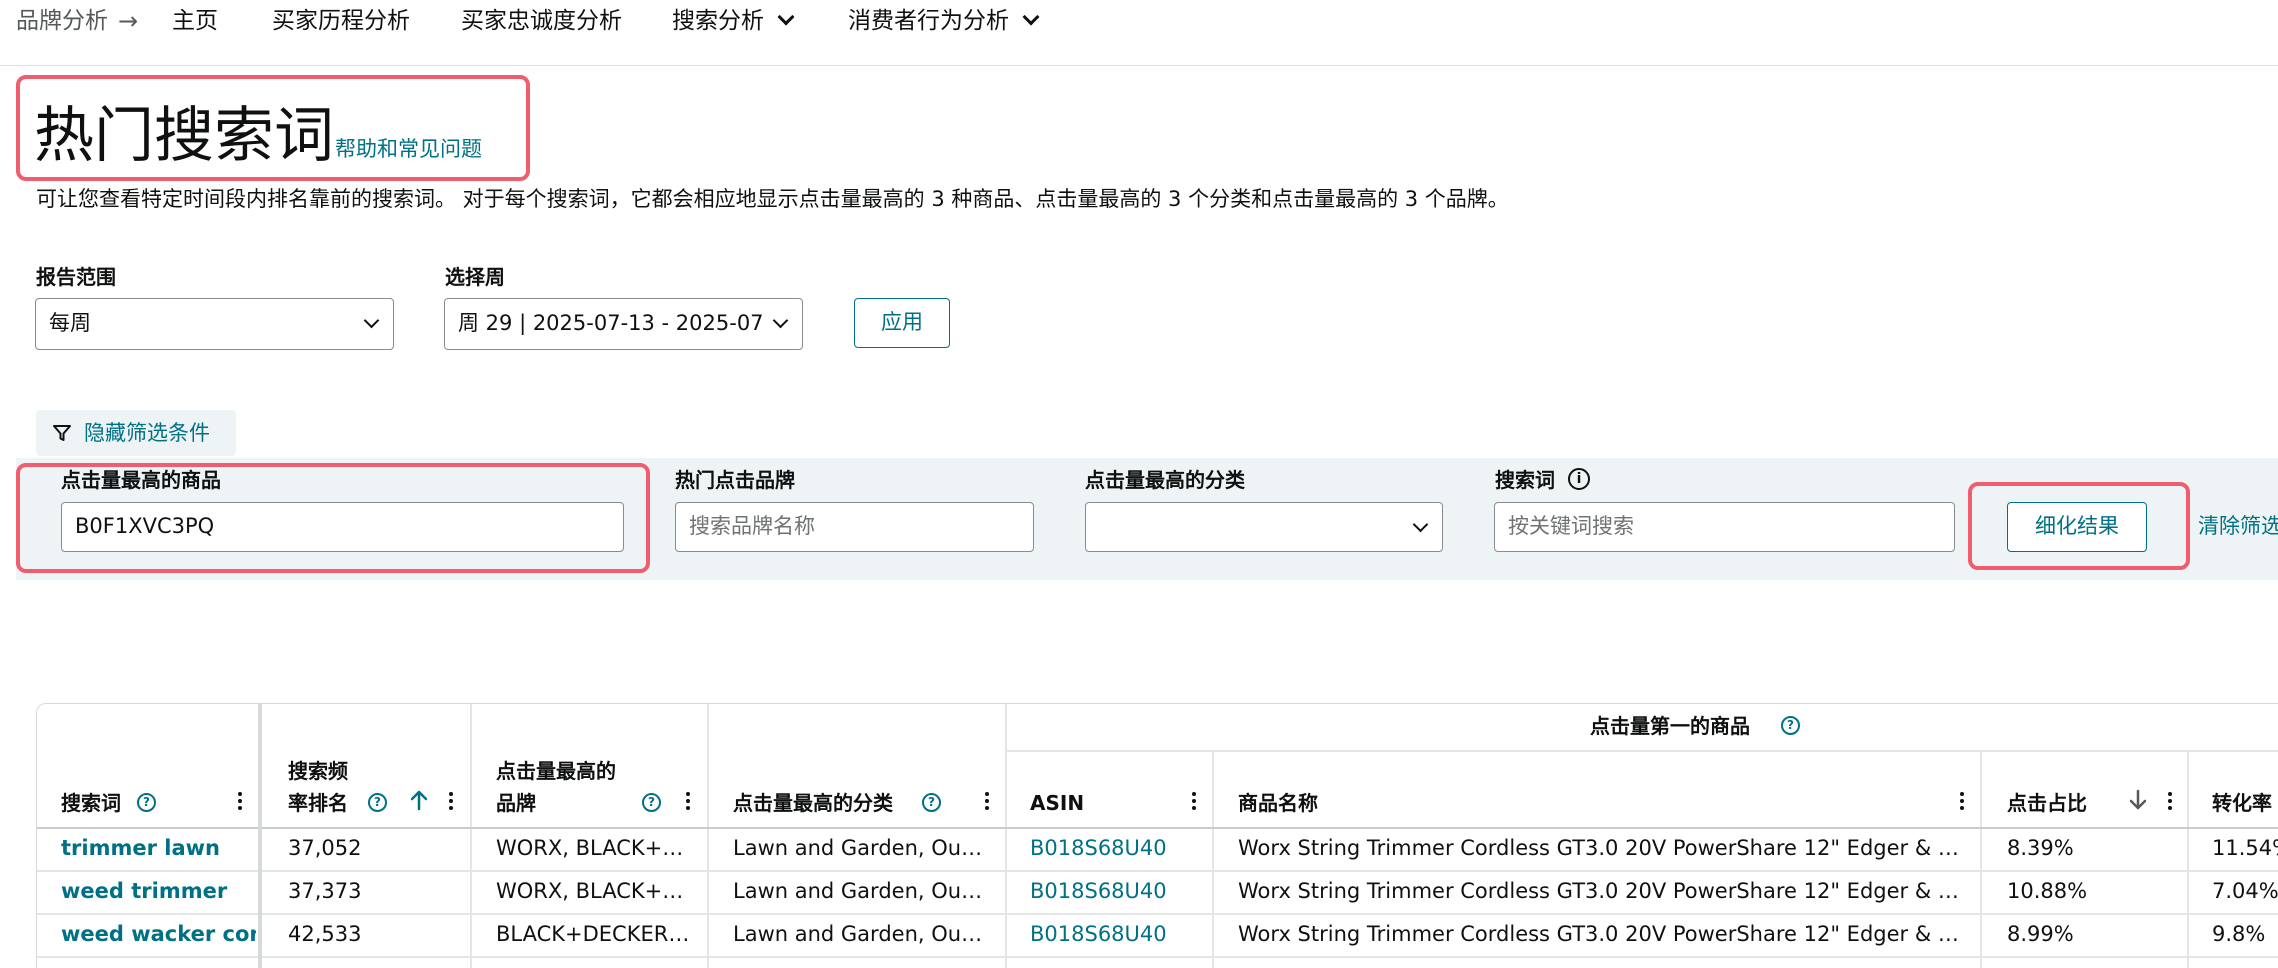  Describe the element at coordinates (718, 21) in the screenshot. I see `nav-item-search-analytics-label: 搜索分析` at that location.